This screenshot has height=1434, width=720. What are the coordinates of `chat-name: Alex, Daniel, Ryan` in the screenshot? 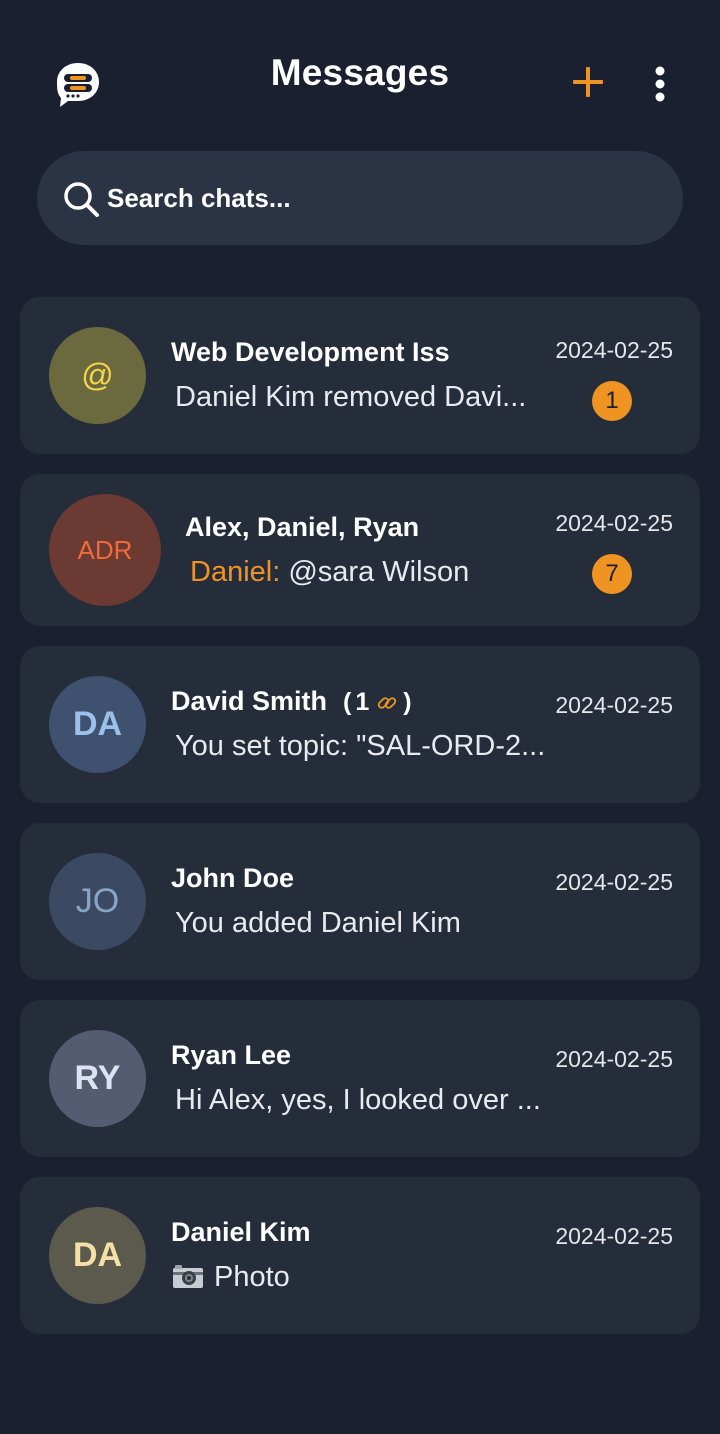 It's located at (302, 527).